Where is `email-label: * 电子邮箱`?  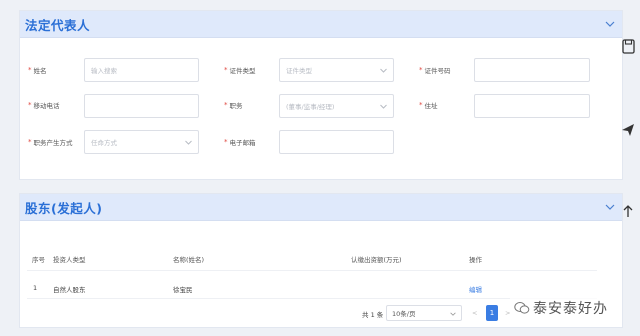
email-label: * 电子邮箱 is located at coordinates (240, 142).